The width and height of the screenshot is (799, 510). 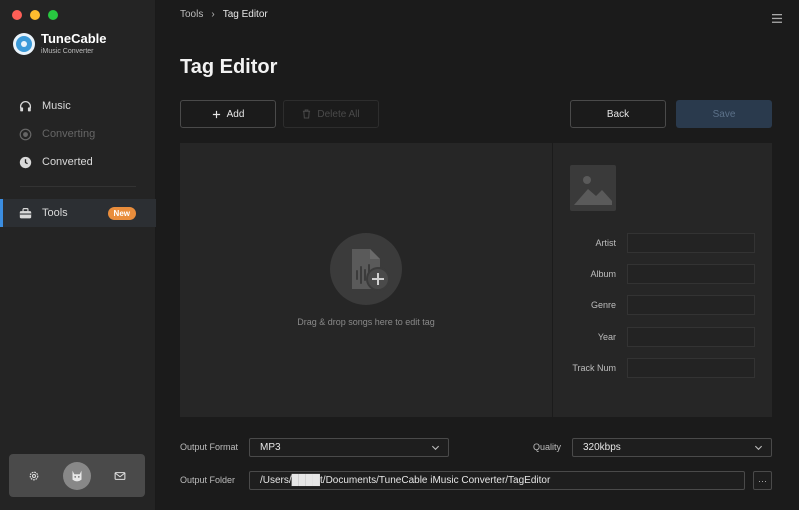 I want to click on album-input, so click(x=691, y=274).